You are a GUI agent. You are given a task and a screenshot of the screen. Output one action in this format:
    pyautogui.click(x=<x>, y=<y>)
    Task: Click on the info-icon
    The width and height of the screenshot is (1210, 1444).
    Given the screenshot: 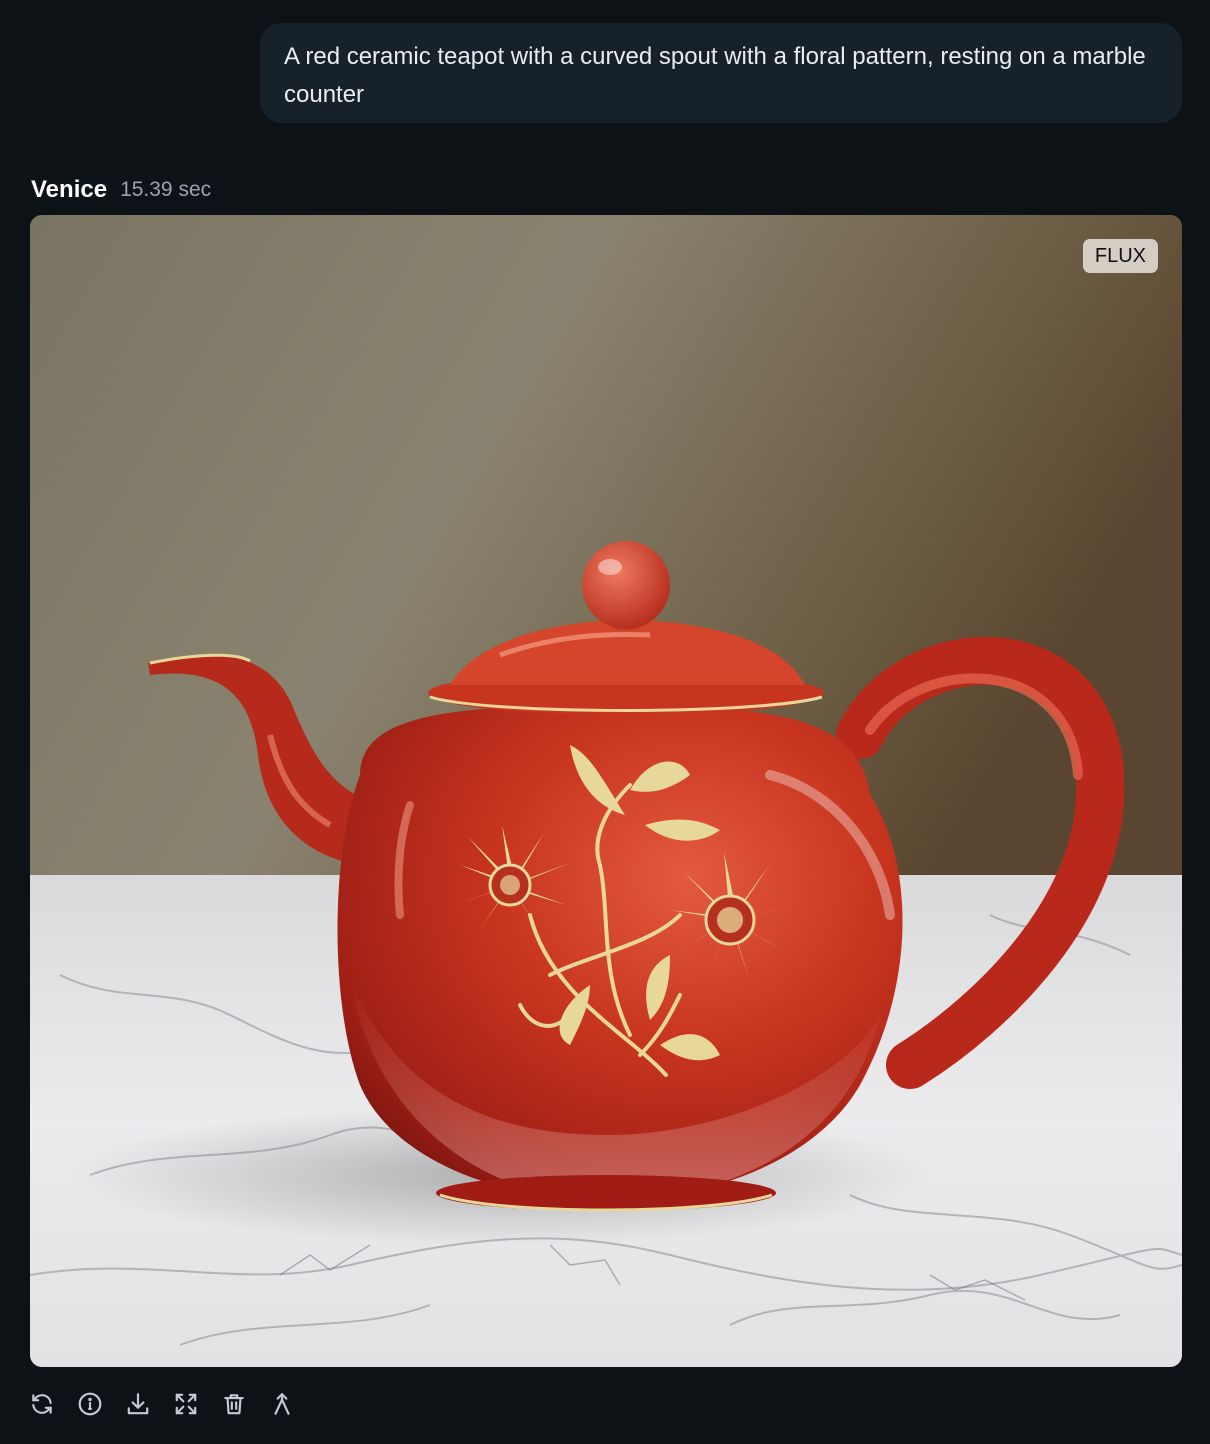 What is the action you would take?
    pyautogui.click(x=90, y=1404)
    